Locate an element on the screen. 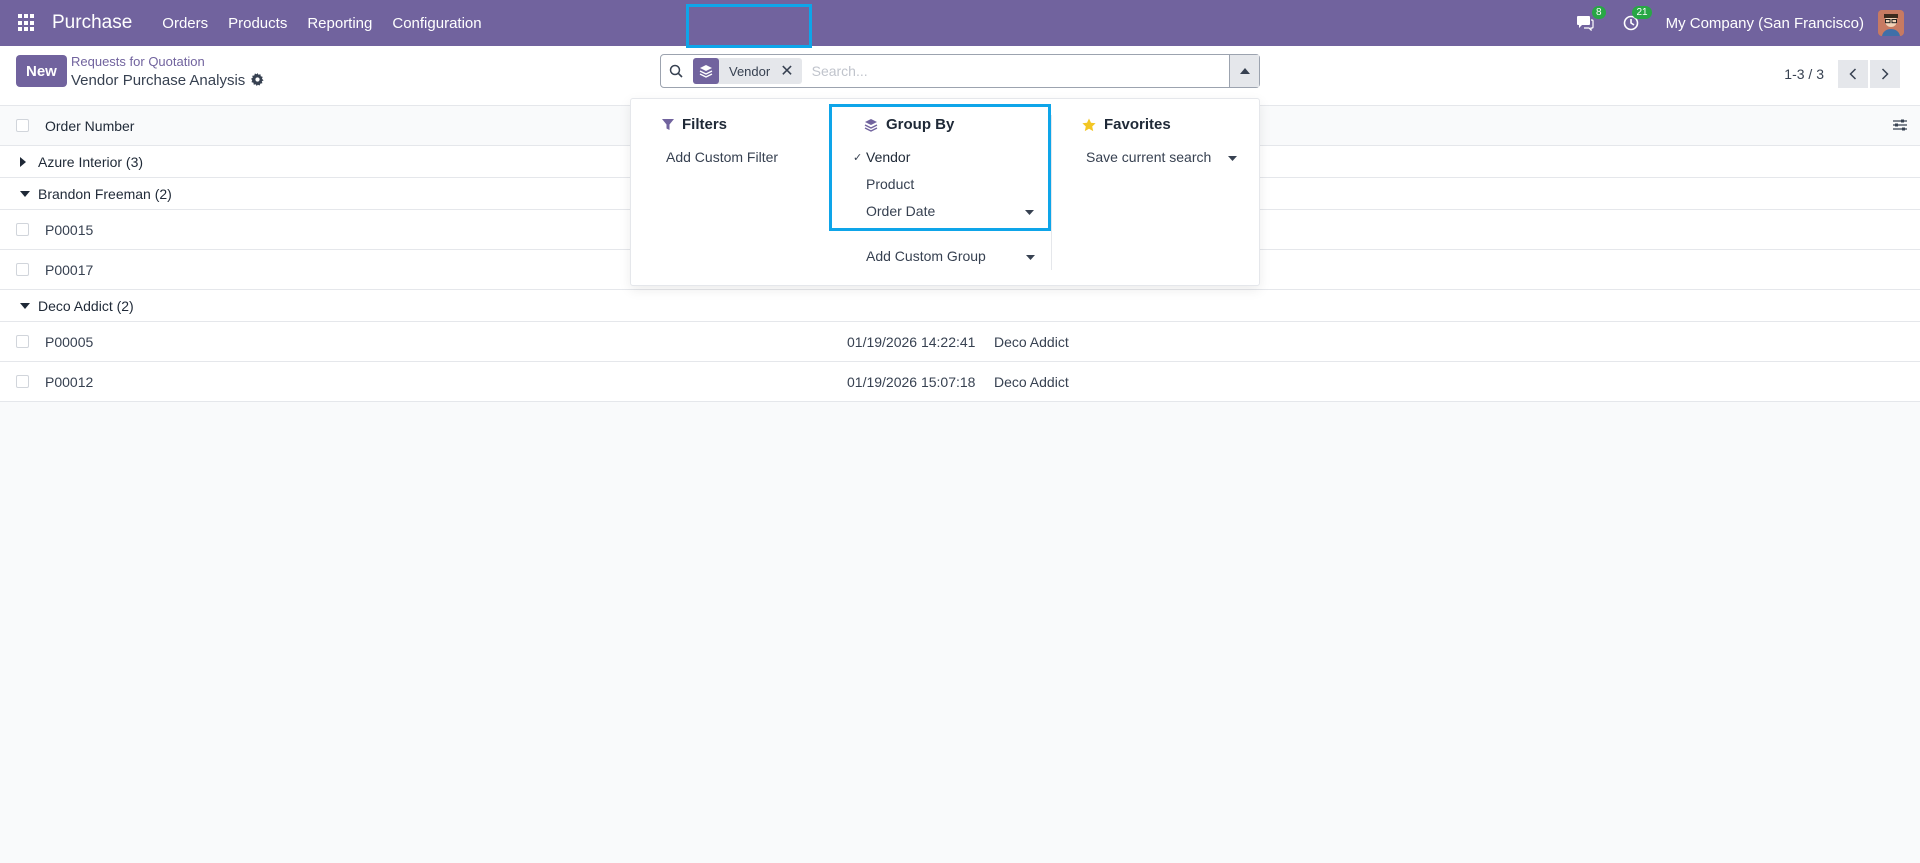 This screenshot has width=1920, height=863. activities-badge: 21 is located at coordinates (1642, 12).